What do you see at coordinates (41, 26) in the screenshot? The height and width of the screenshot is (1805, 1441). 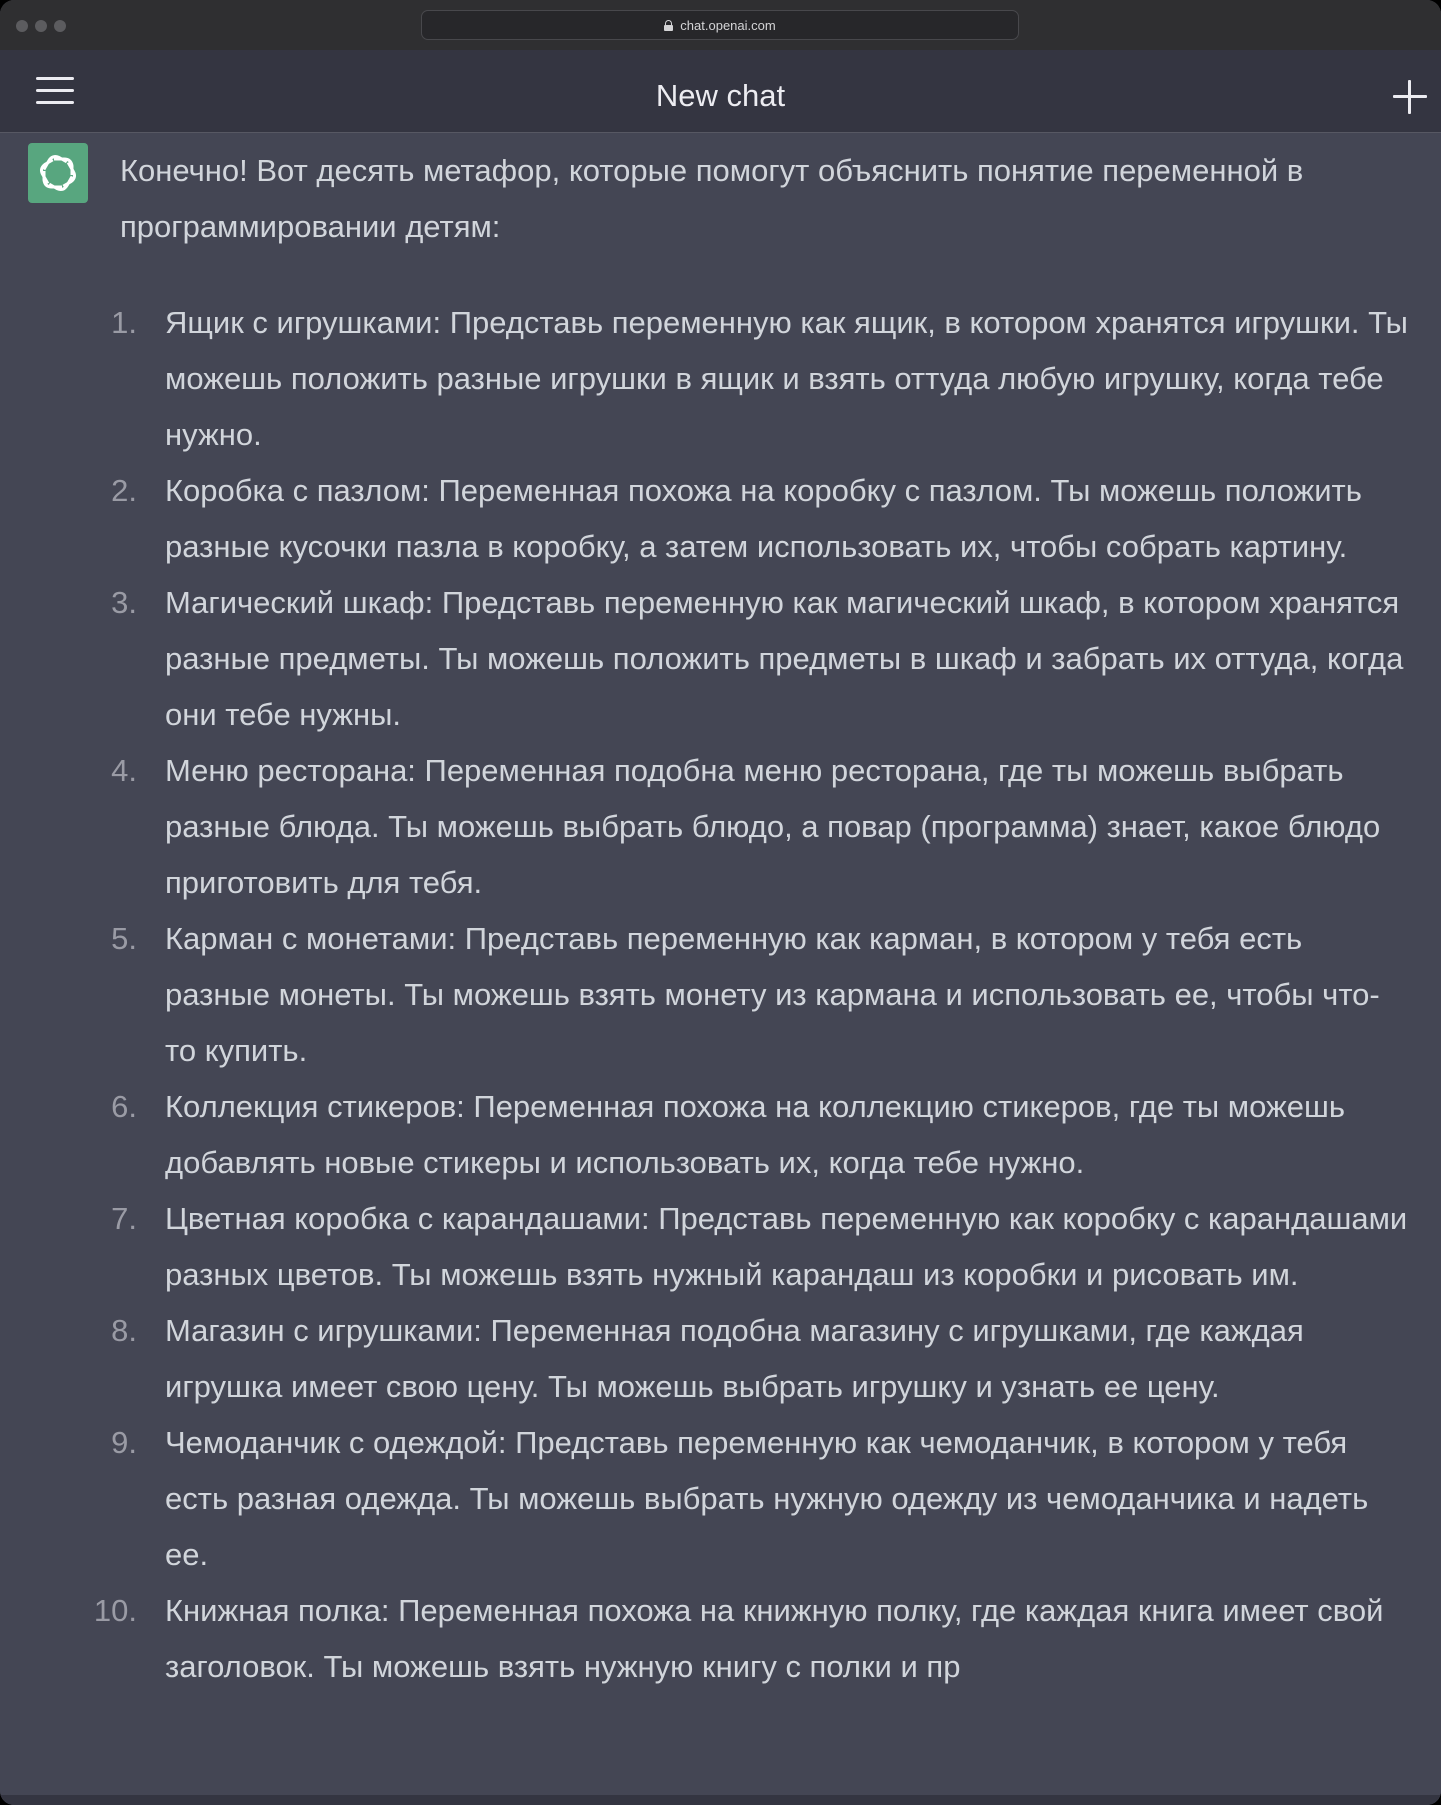 I see `window-minimize-button` at bounding box center [41, 26].